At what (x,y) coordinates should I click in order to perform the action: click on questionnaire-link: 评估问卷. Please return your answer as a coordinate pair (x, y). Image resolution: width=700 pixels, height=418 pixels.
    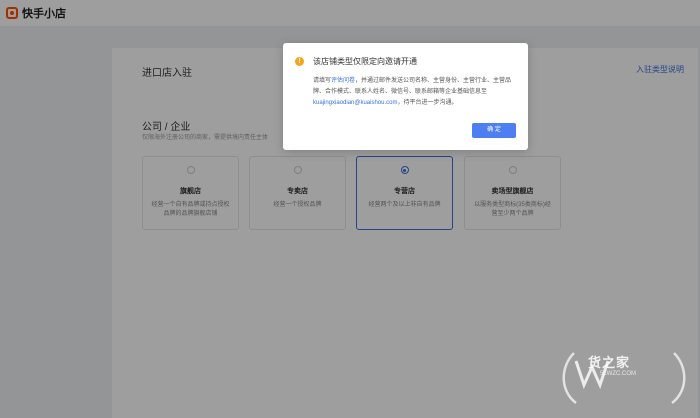
    Looking at the image, I should click on (343, 81).